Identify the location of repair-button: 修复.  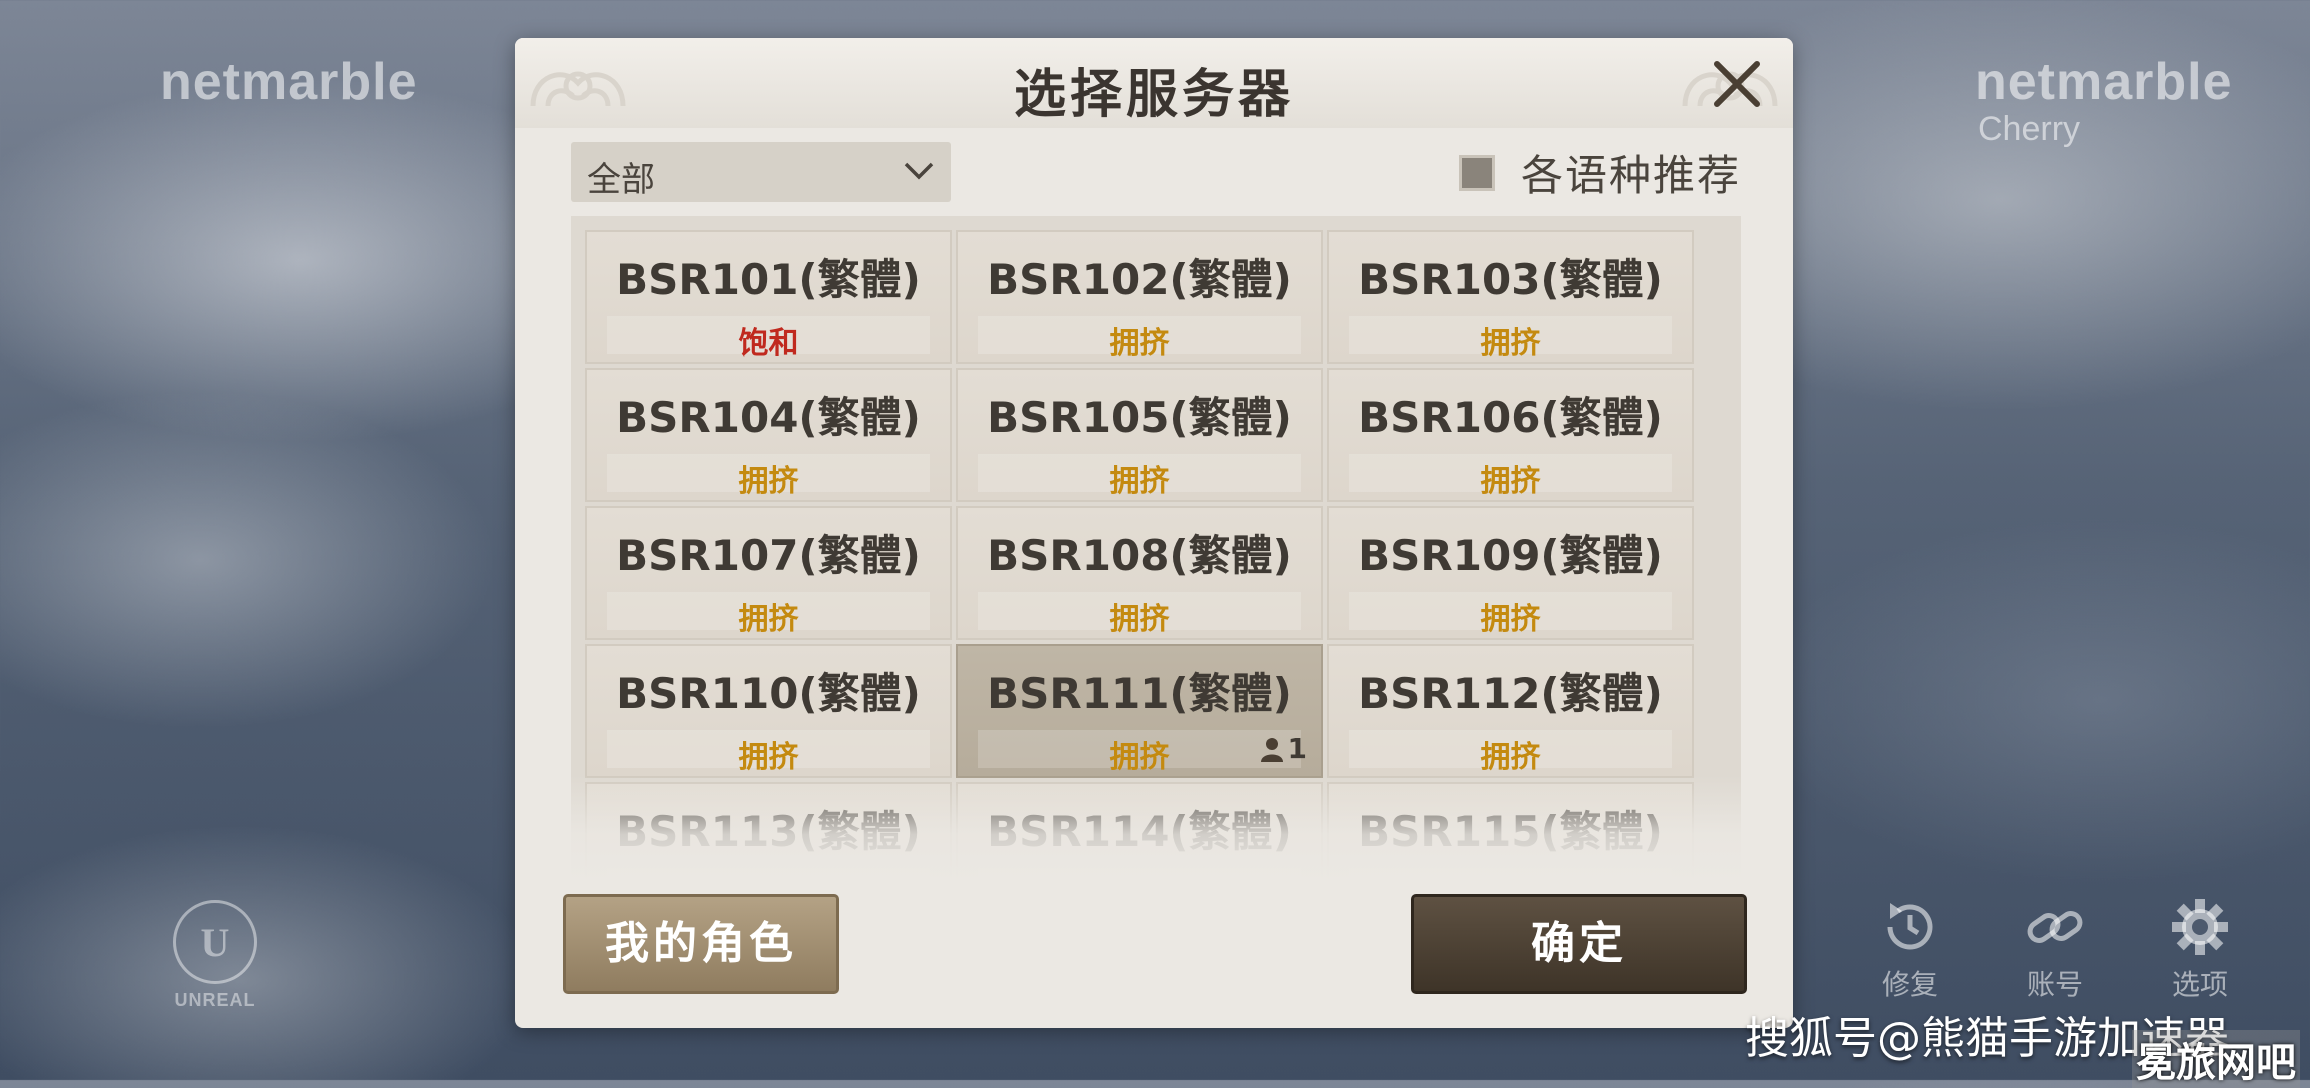
(1910, 949).